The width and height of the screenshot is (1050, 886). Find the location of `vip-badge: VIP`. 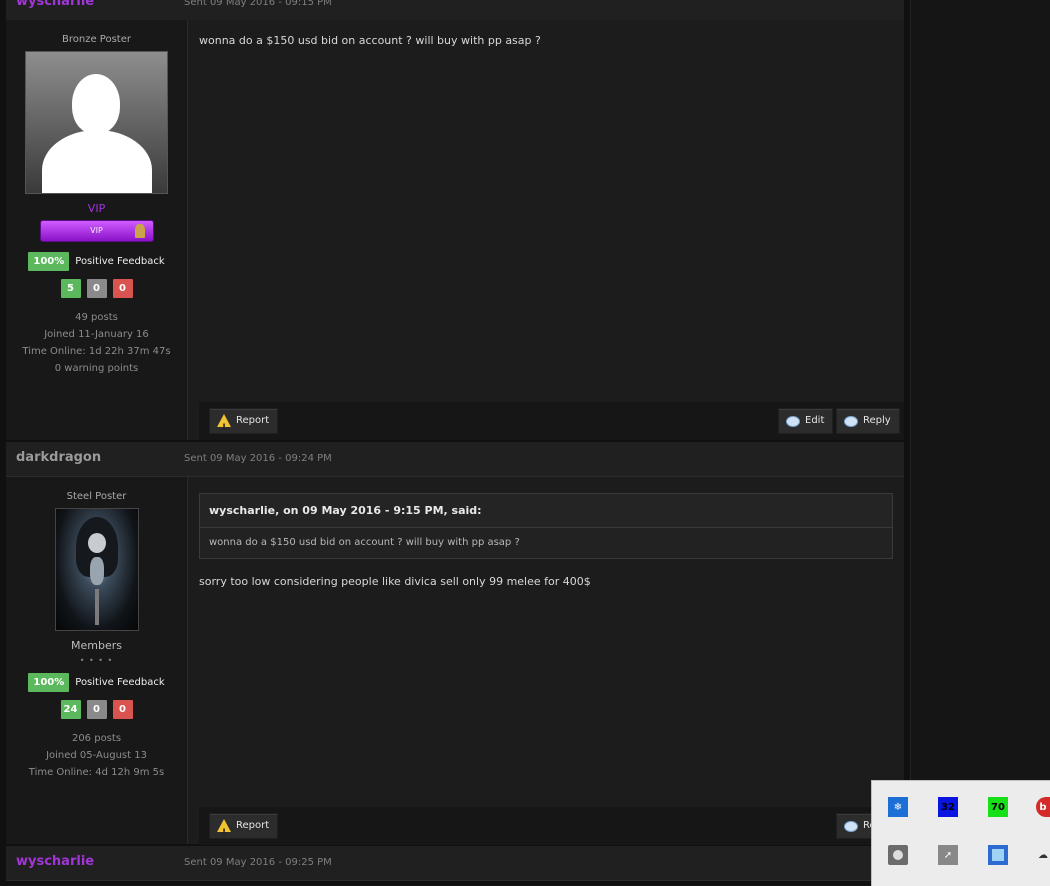

vip-badge: VIP is located at coordinates (96, 231).